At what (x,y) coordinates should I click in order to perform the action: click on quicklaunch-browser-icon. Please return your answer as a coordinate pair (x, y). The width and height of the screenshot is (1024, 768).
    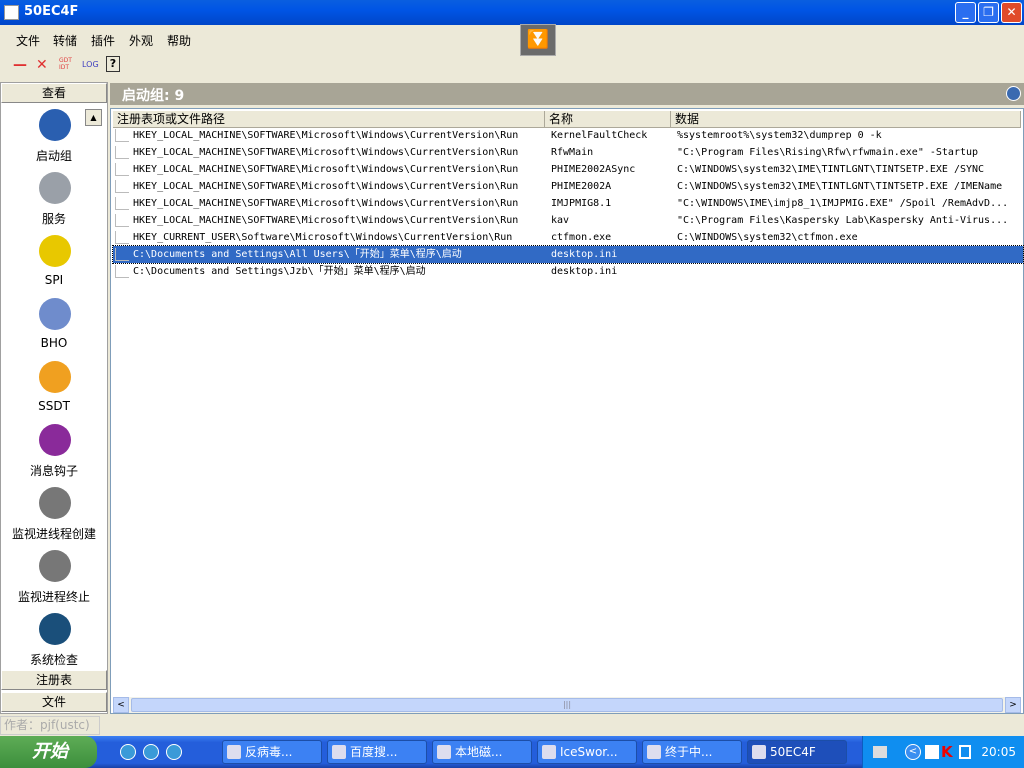
    Looking at the image, I should click on (128, 752).